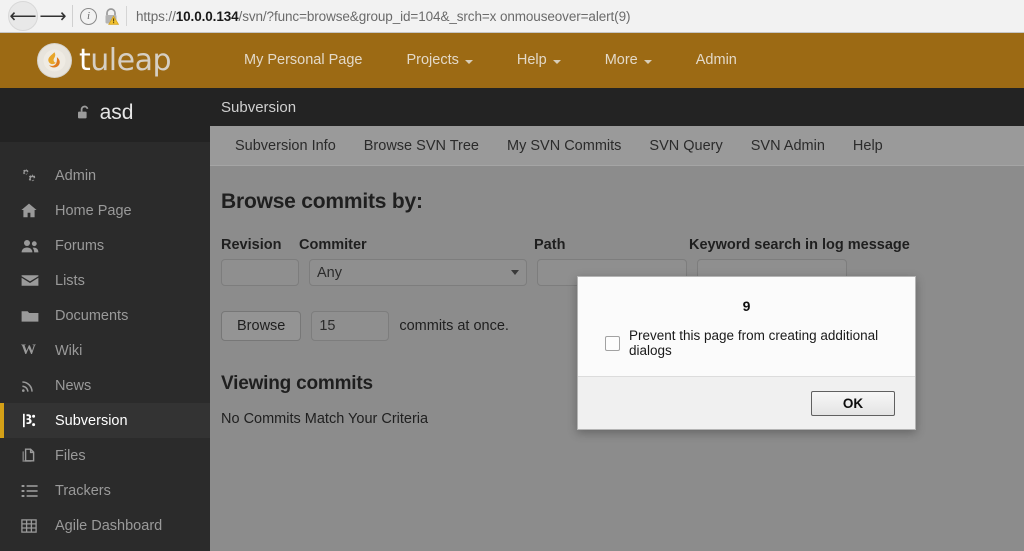  Describe the element at coordinates (32, 455) in the screenshot. I see `files-icon` at that location.